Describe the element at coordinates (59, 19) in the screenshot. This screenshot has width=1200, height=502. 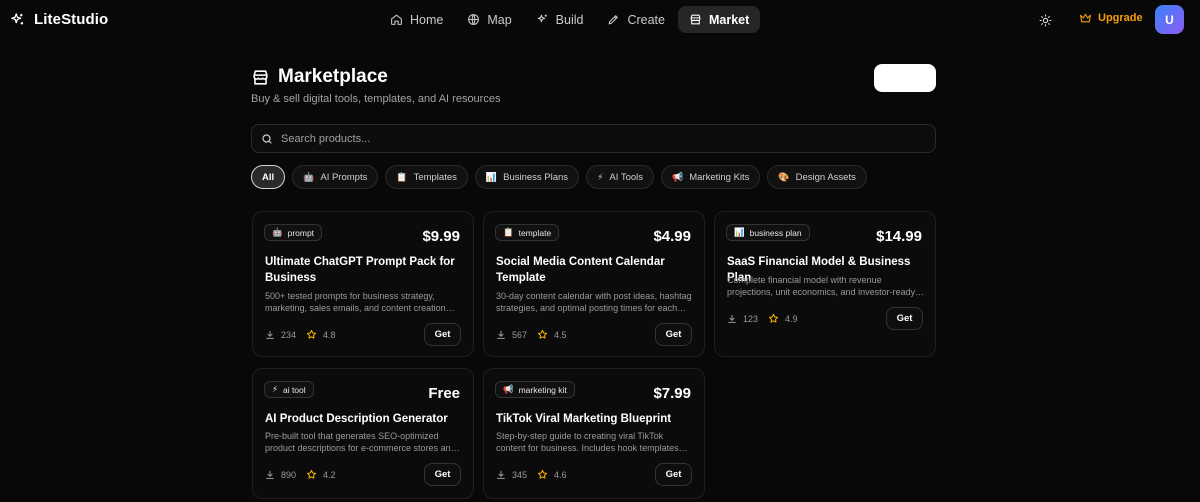
I see `brand: LiteStudio` at that location.